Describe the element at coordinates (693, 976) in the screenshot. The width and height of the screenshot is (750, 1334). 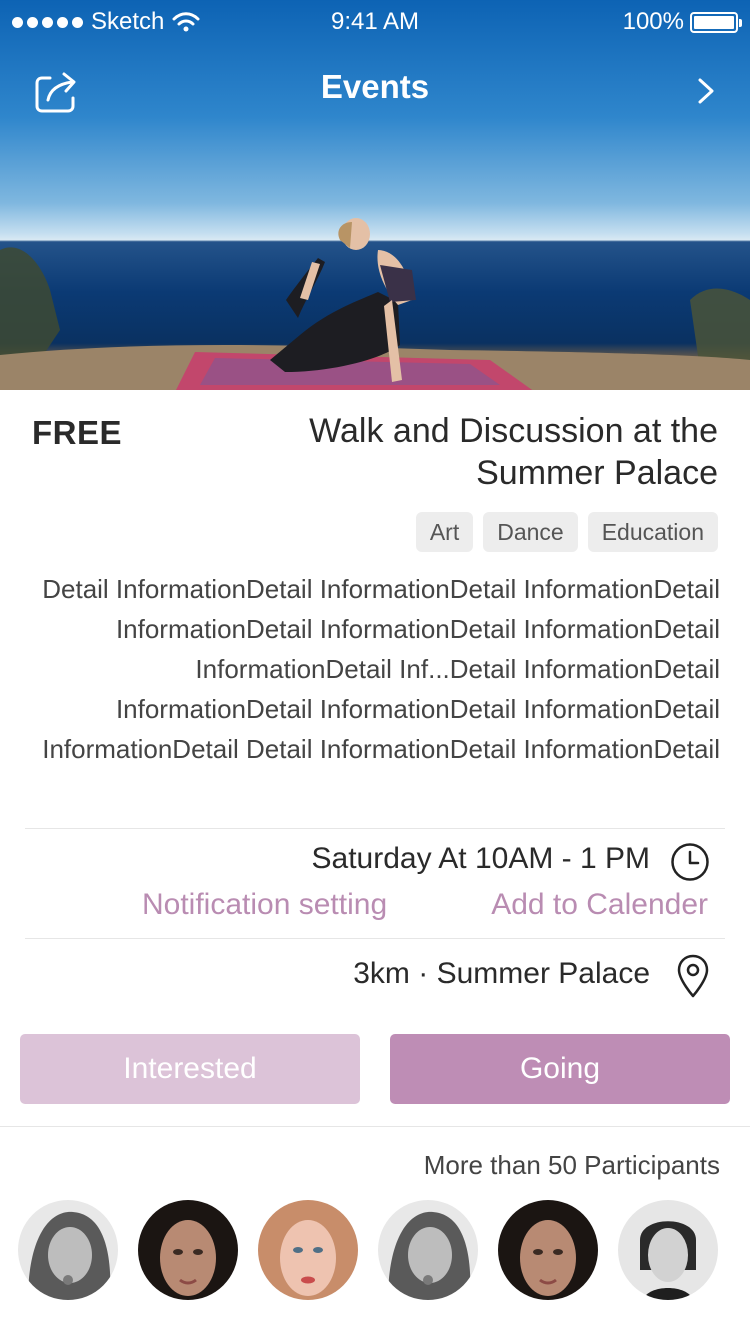
I see `location-pin-icon` at that location.